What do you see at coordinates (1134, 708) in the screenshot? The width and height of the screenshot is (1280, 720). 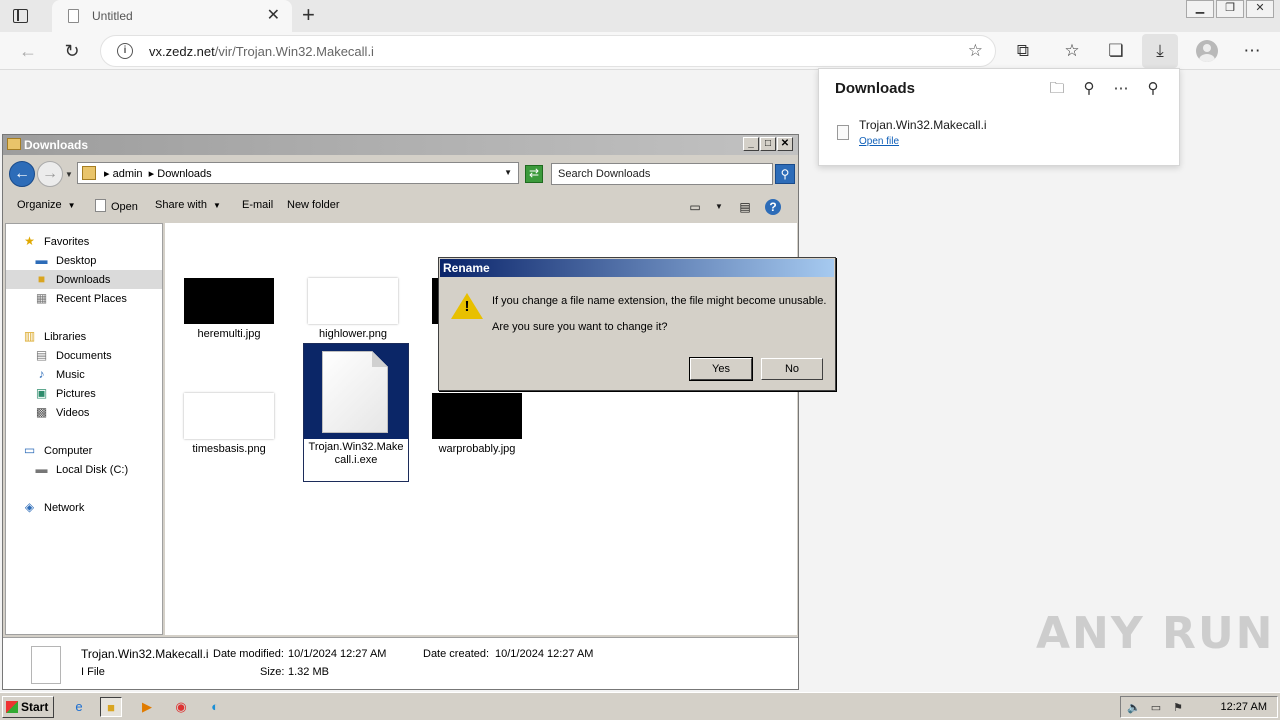 I see `speaker-icon: 🔈` at bounding box center [1134, 708].